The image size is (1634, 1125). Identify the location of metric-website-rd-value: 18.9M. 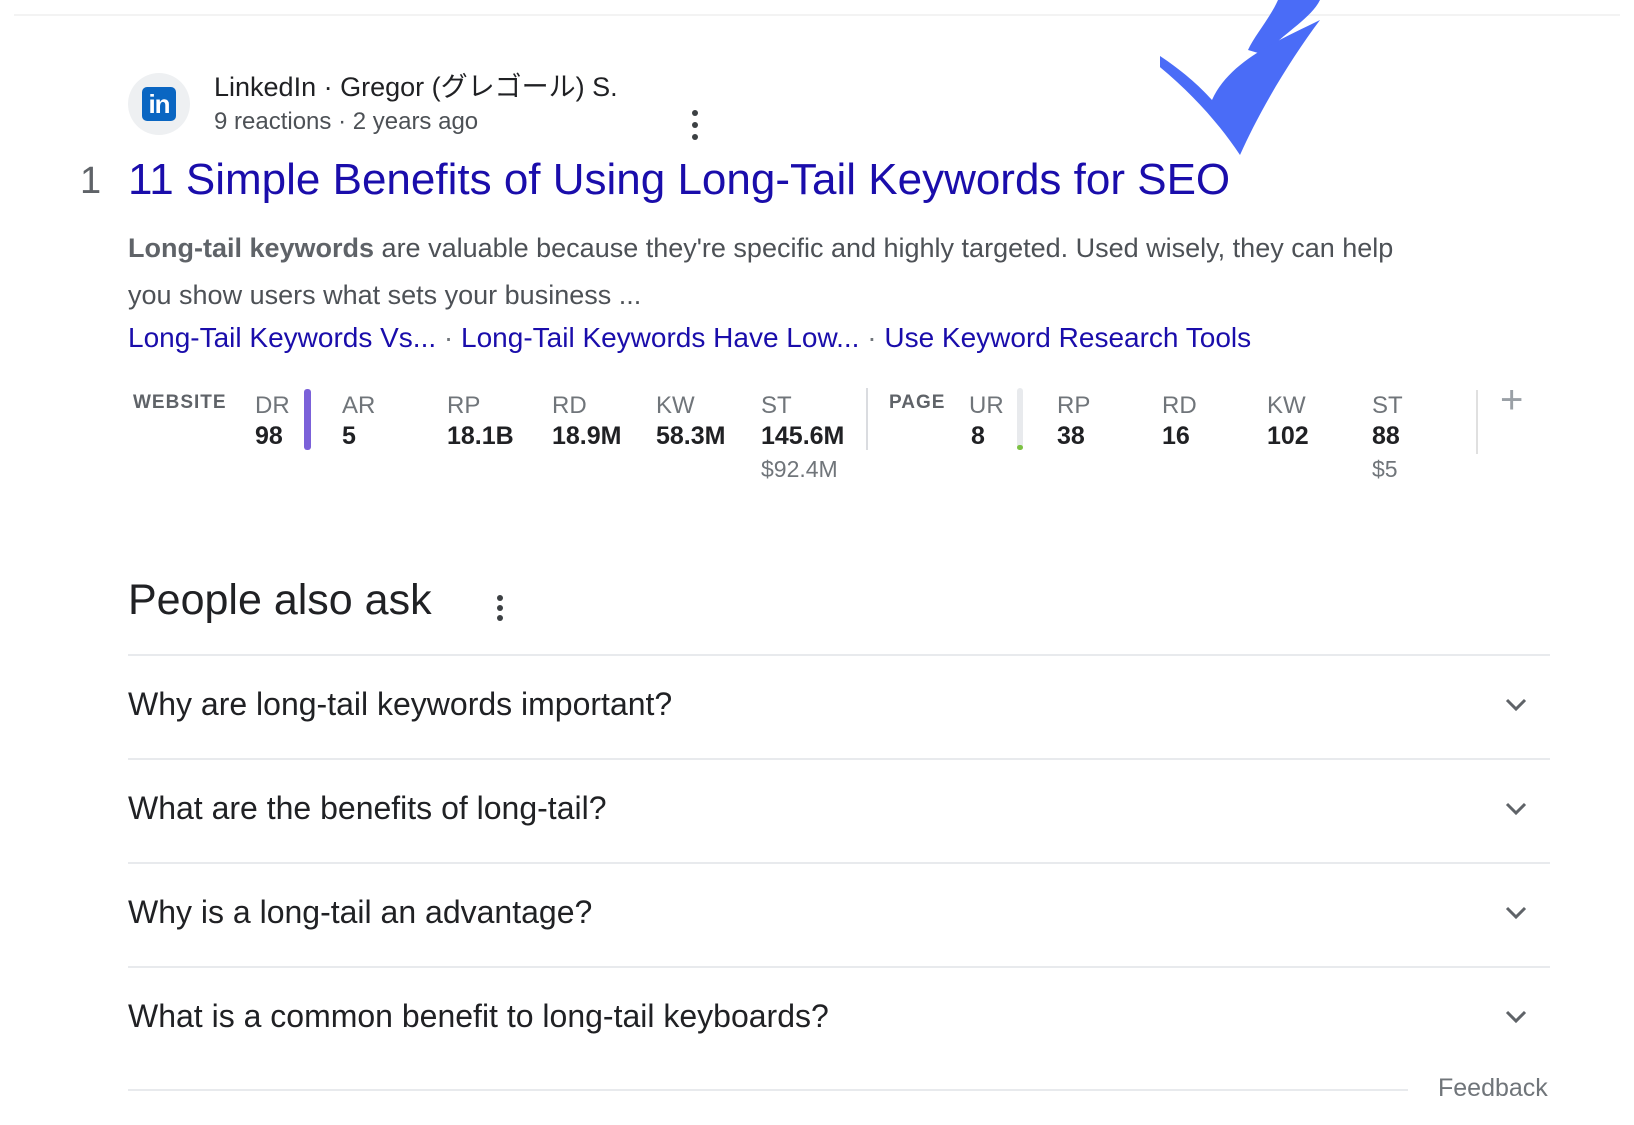
(587, 436).